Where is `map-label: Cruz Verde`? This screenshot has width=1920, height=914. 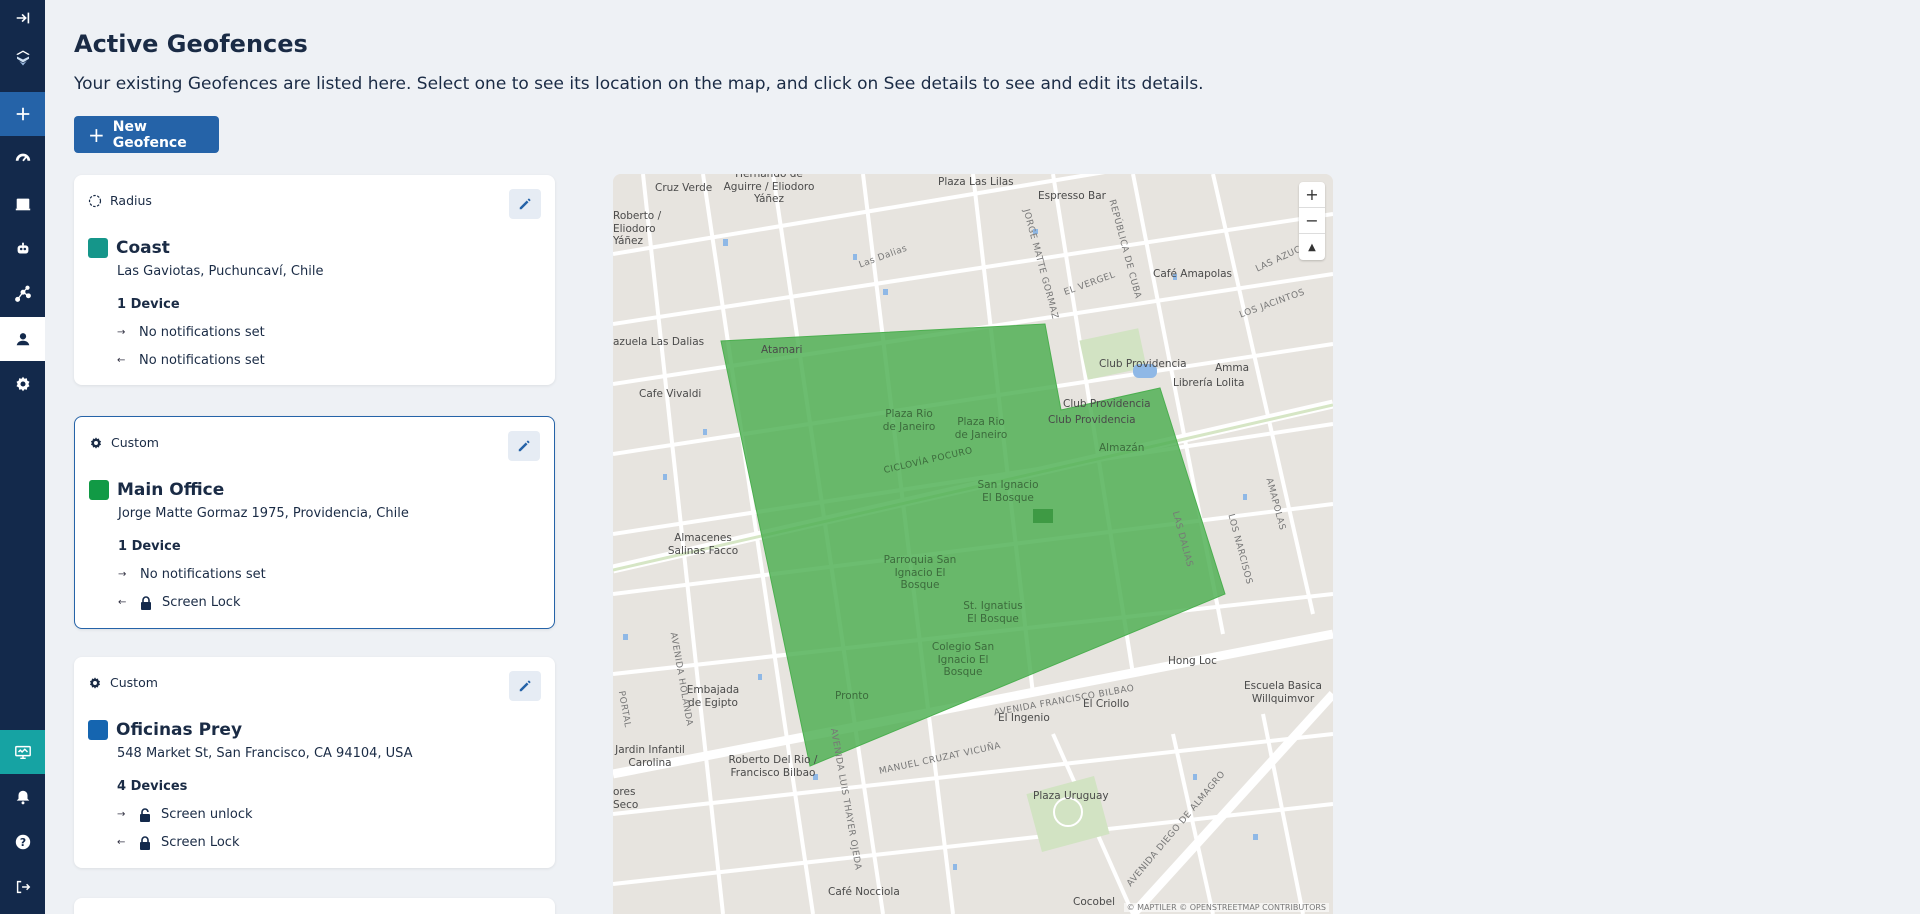
map-label: Cruz Verde is located at coordinates (684, 188).